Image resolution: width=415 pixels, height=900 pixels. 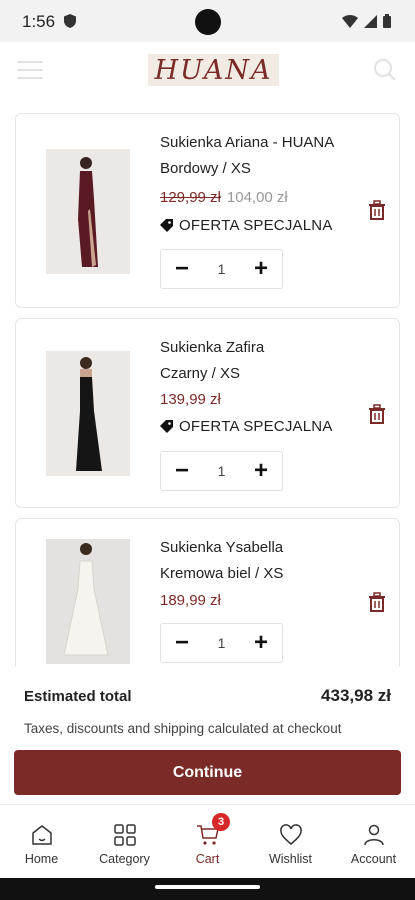 What do you see at coordinates (124, 835) in the screenshot?
I see `grid-icon` at bounding box center [124, 835].